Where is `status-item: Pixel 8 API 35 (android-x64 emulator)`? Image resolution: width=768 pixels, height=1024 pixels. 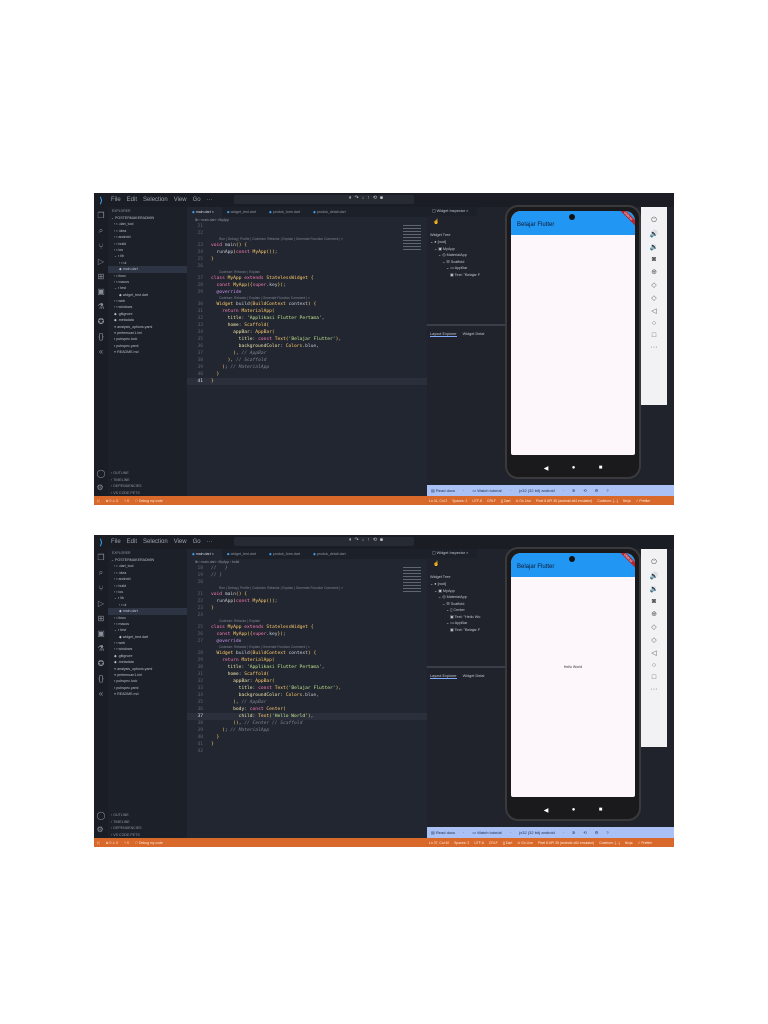
status-item: Pixel 8 API 35 (android-x64 emulator) is located at coordinates (564, 501).